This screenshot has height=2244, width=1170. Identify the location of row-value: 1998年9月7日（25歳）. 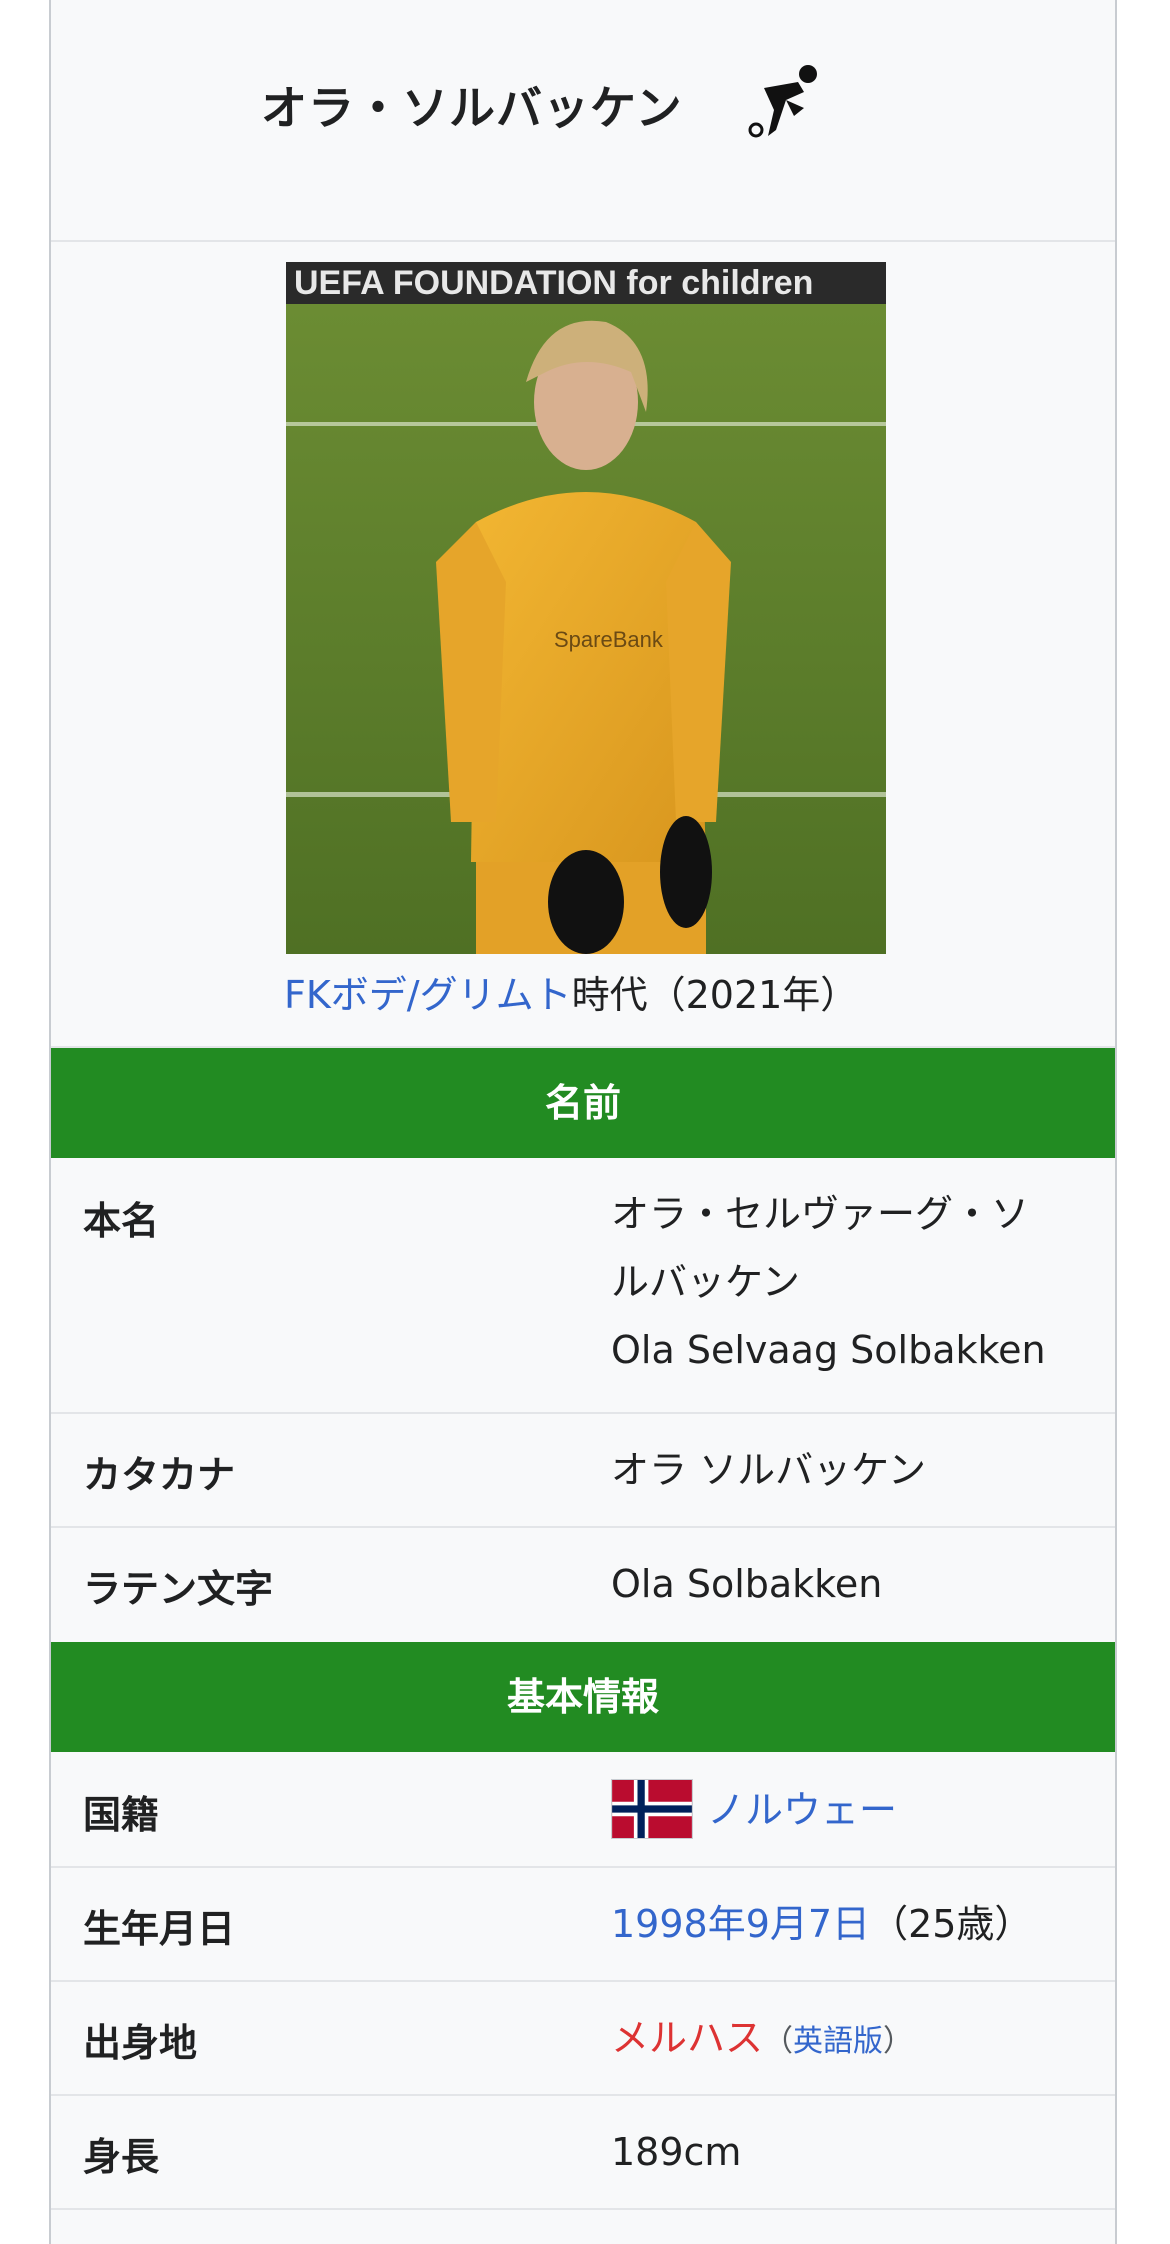
(856, 1924).